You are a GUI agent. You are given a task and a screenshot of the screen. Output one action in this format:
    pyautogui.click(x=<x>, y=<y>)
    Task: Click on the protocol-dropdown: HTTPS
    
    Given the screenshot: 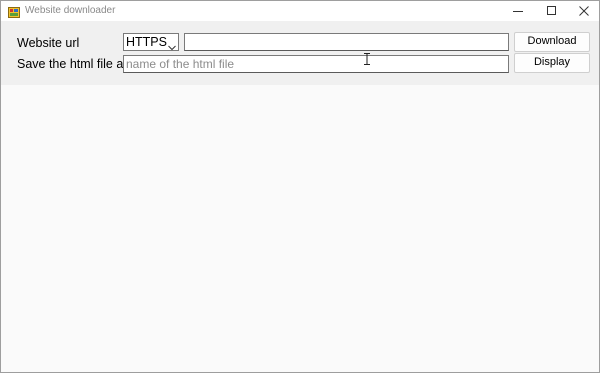 What is the action you would take?
    pyautogui.click(x=151, y=42)
    